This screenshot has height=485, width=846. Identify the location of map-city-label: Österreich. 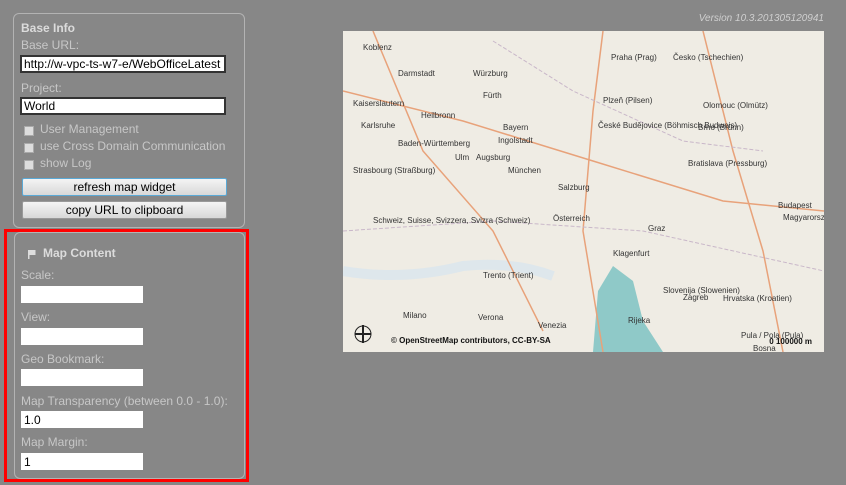
(571, 218).